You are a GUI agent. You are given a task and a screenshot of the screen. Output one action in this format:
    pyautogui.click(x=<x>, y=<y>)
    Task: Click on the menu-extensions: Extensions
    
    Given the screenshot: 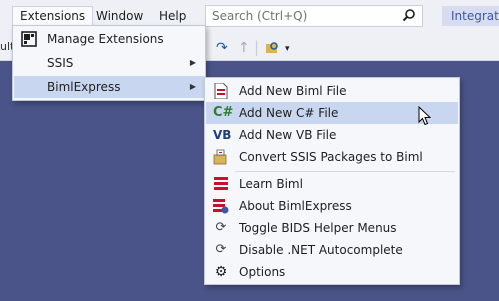 What is the action you would take?
    pyautogui.click(x=53, y=16)
    